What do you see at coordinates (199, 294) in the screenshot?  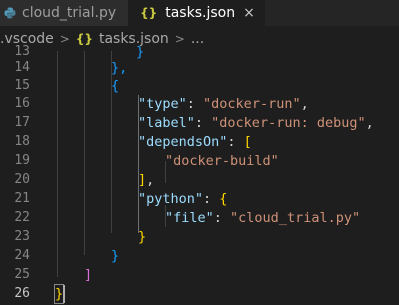 I see `code-line-current: 26 }` at bounding box center [199, 294].